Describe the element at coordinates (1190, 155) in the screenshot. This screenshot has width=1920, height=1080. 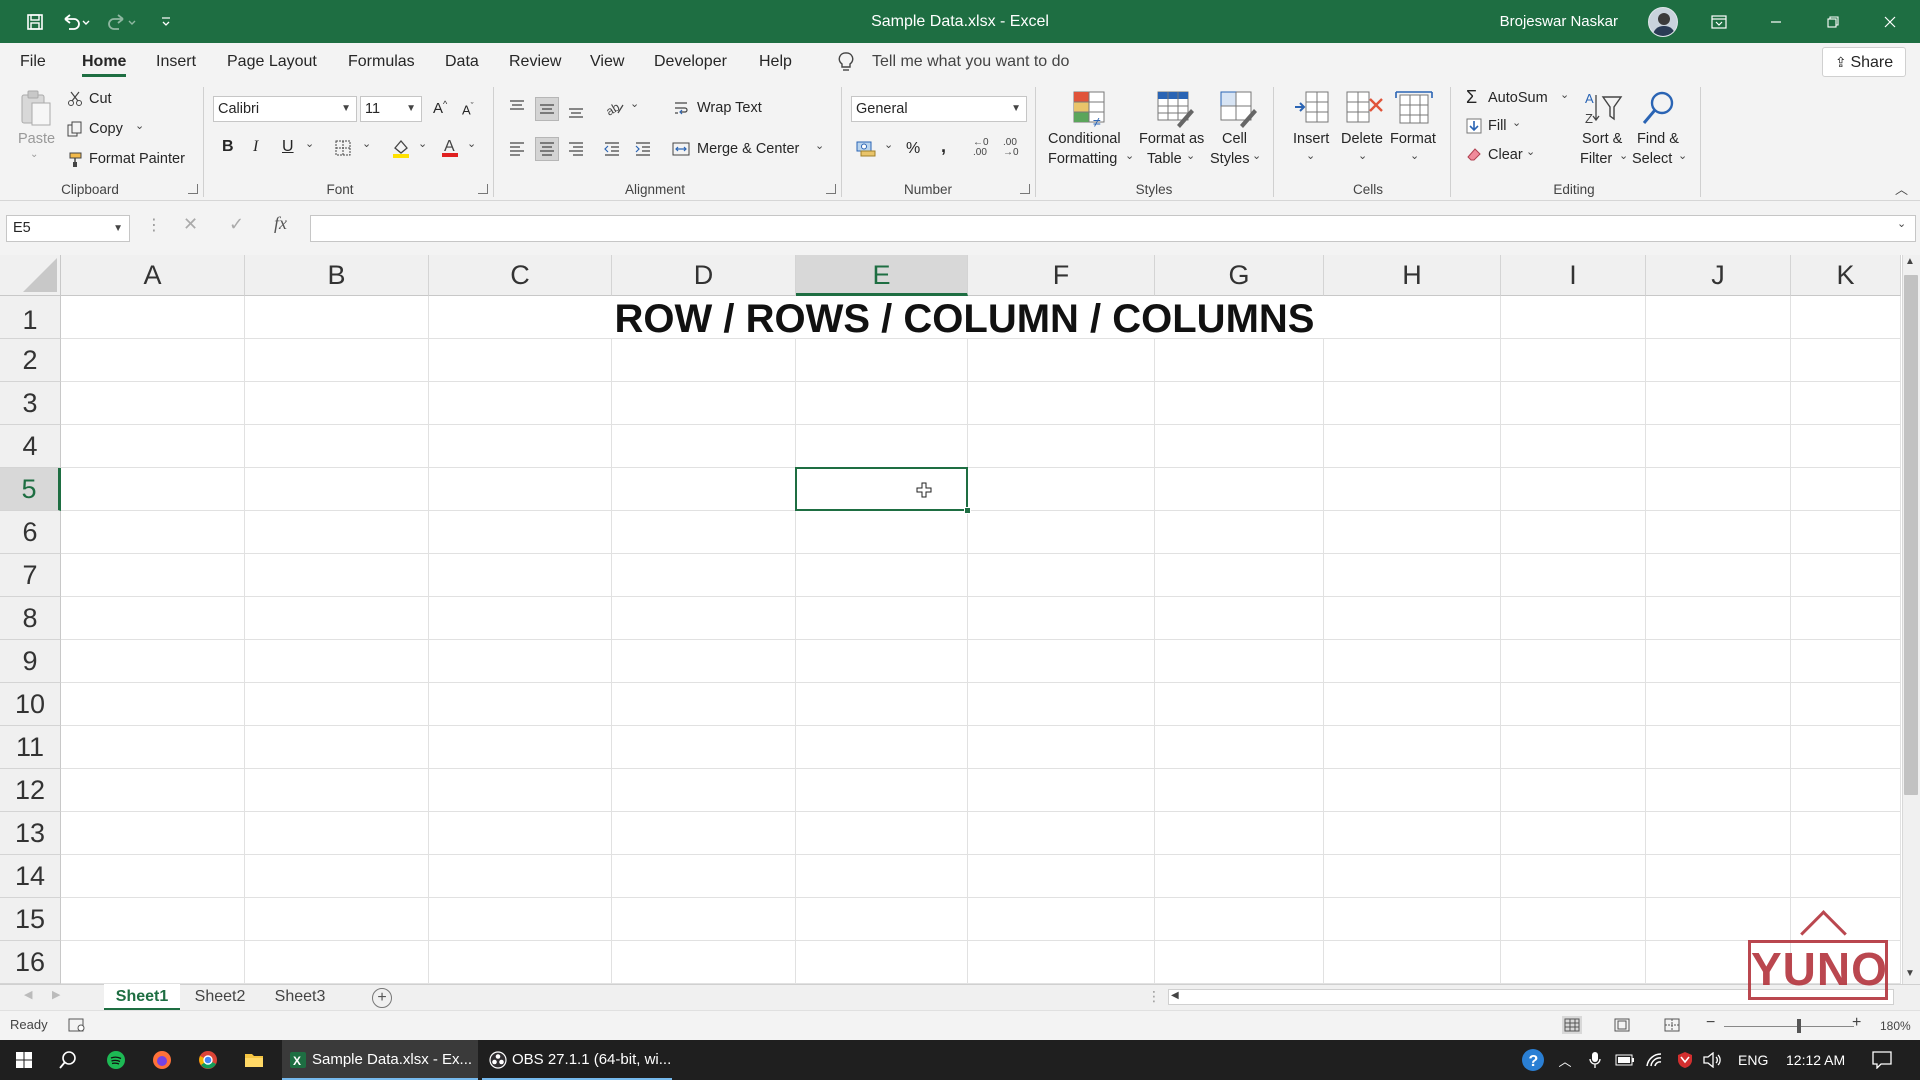
I see `format-as-table-dropdown-icon: ⌄` at that location.